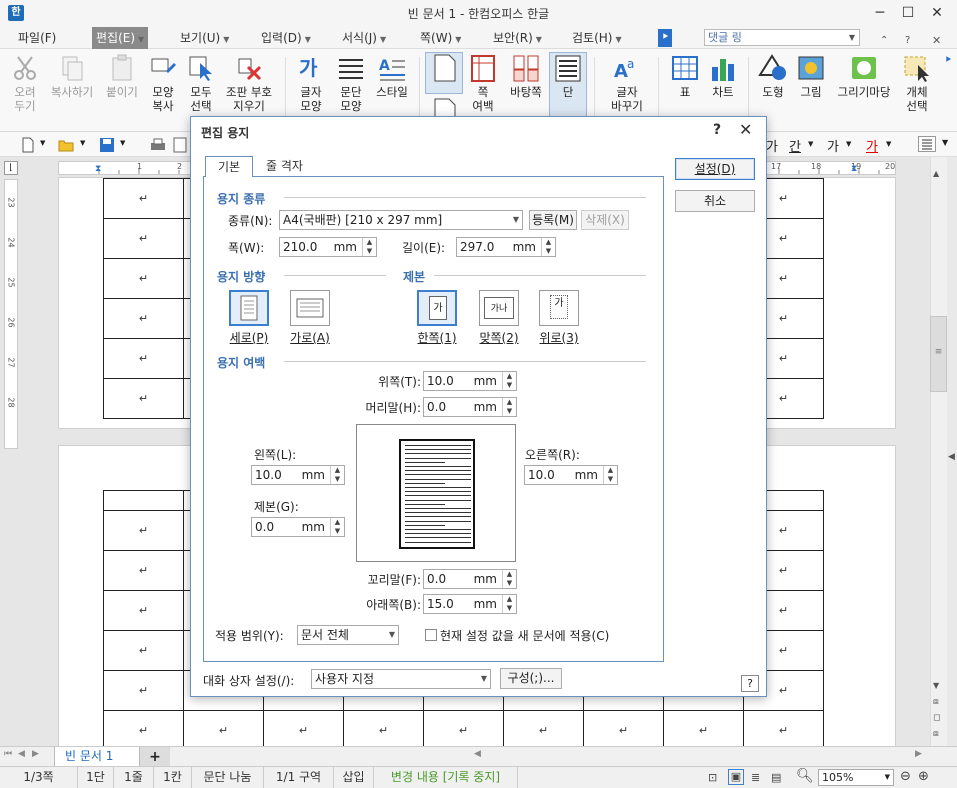  Describe the element at coordinates (478, 131) in the screenshot. I see `dialog-title-bar: 편집 용지 ? ✕` at that location.